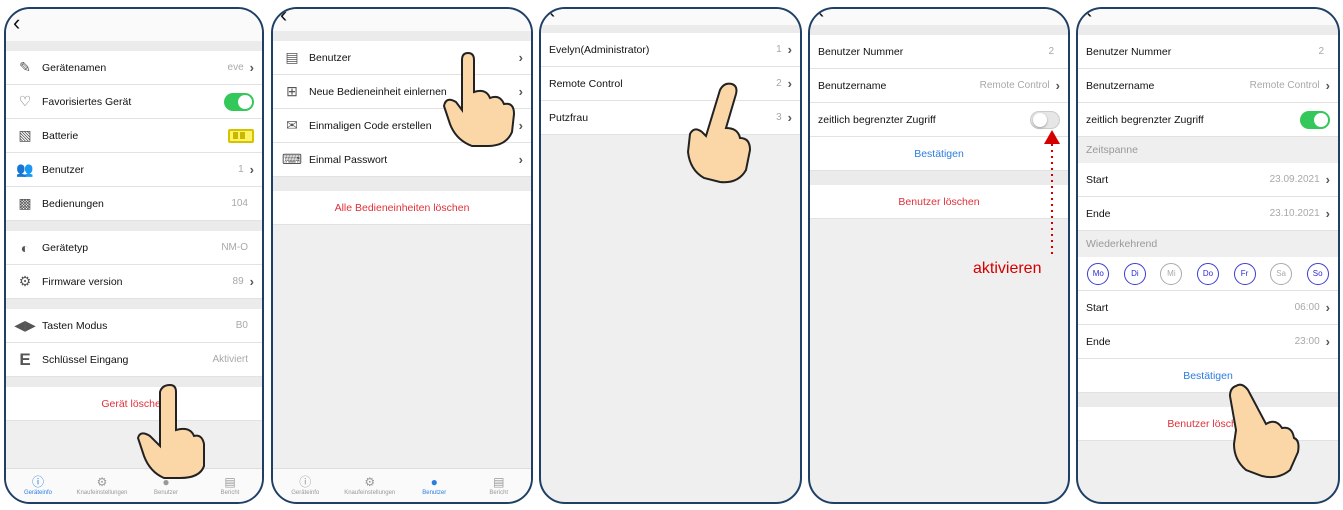 This screenshot has height=510, width=1343. I want to click on arrows-icon: ◀▶, so click(25, 325).